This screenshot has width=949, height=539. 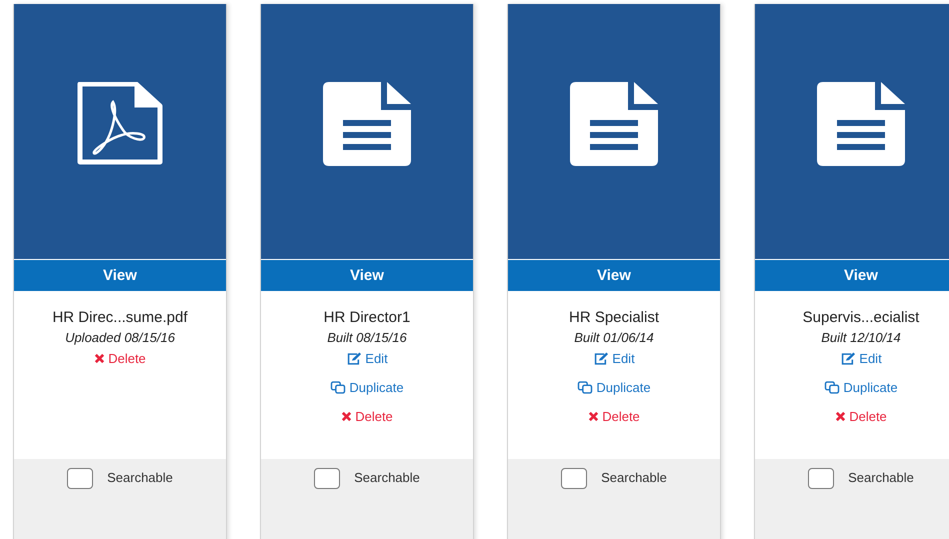 What do you see at coordinates (367, 337) in the screenshot?
I see `document-date: Built 08/15/16` at bounding box center [367, 337].